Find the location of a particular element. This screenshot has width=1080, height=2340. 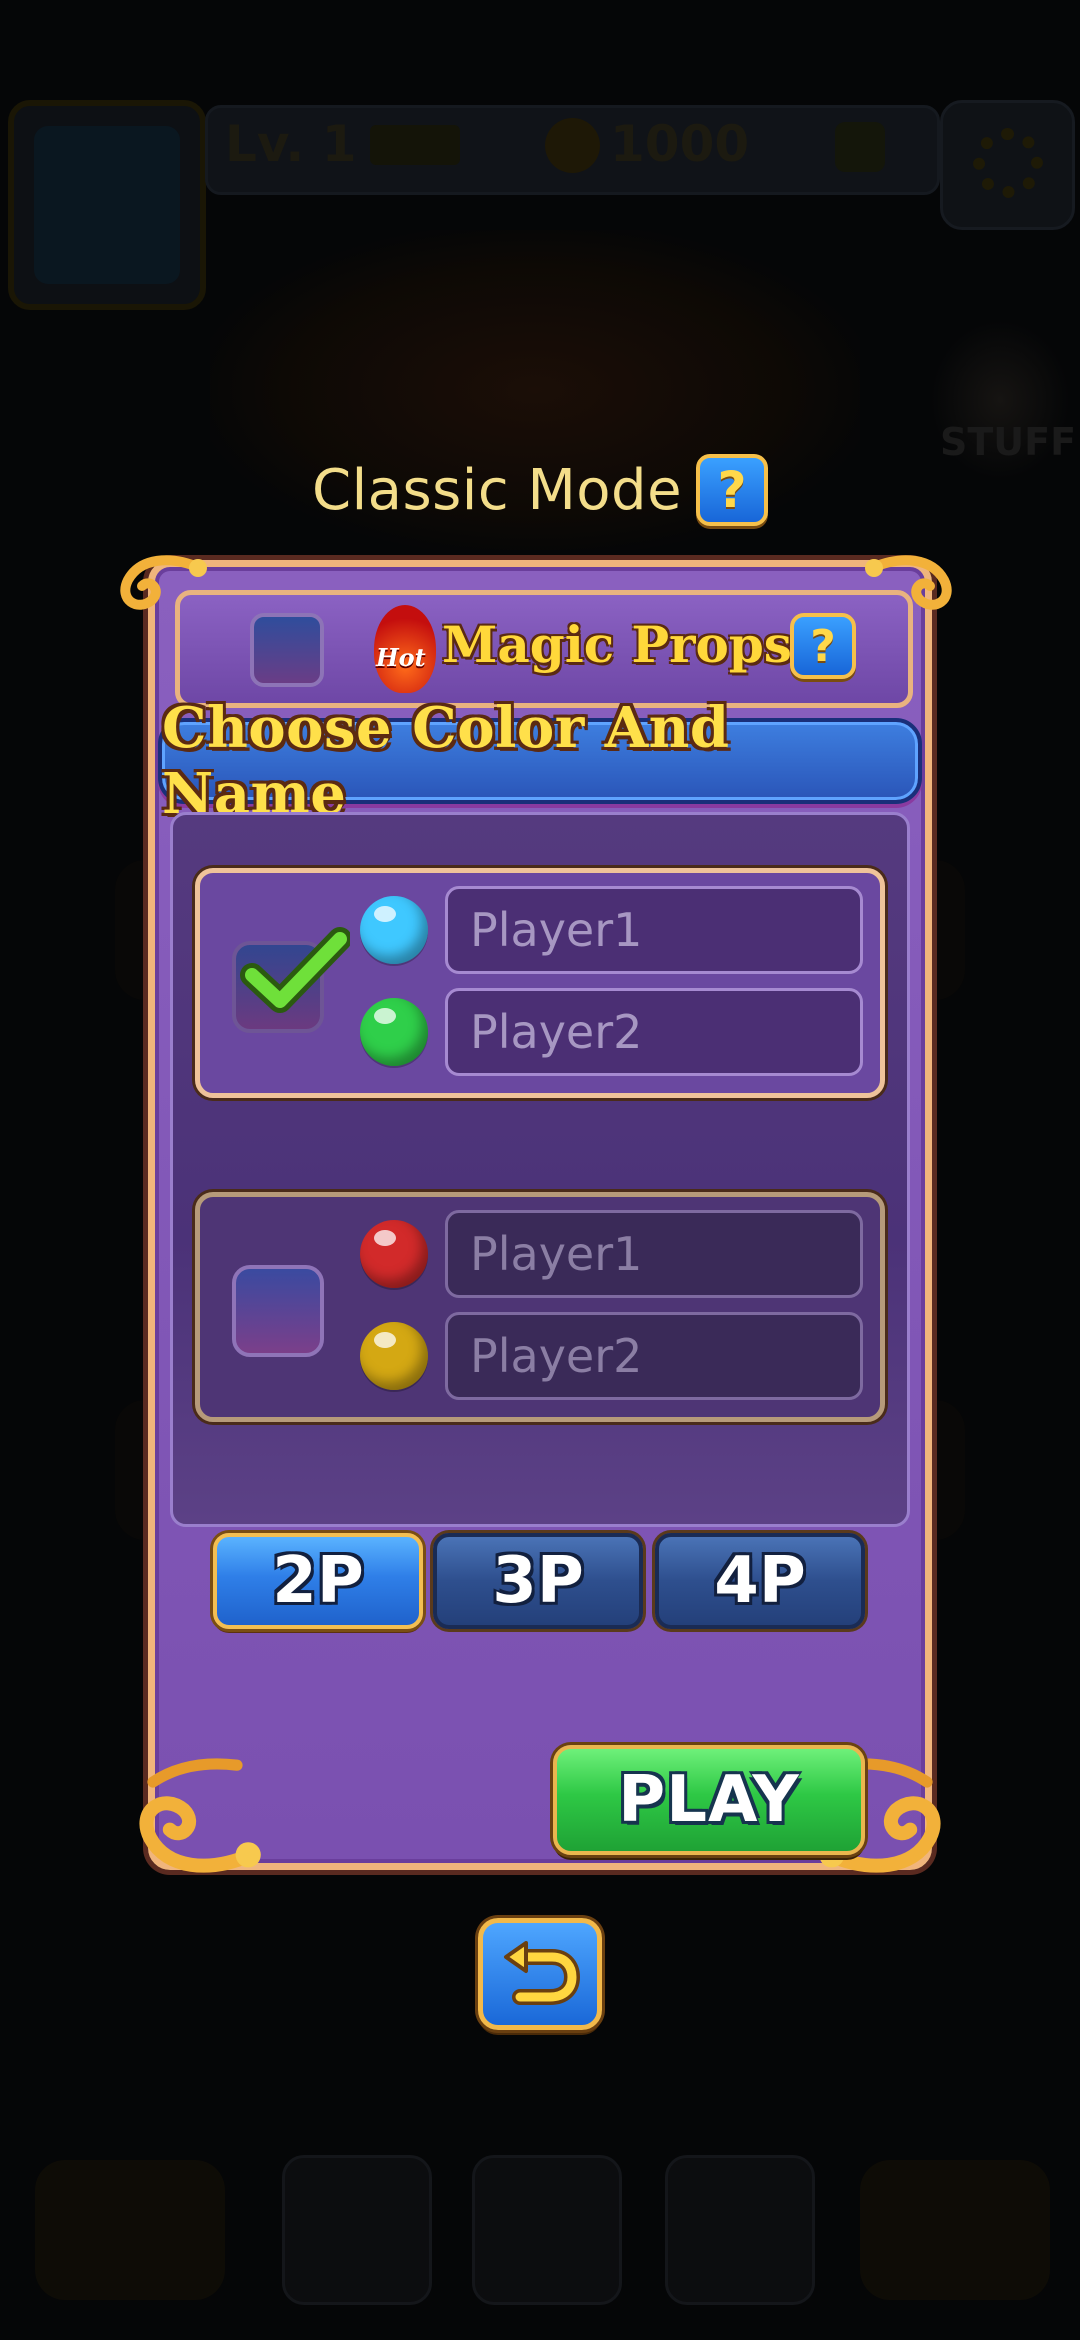

play-button: PLAY is located at coordinates (709, 1800).